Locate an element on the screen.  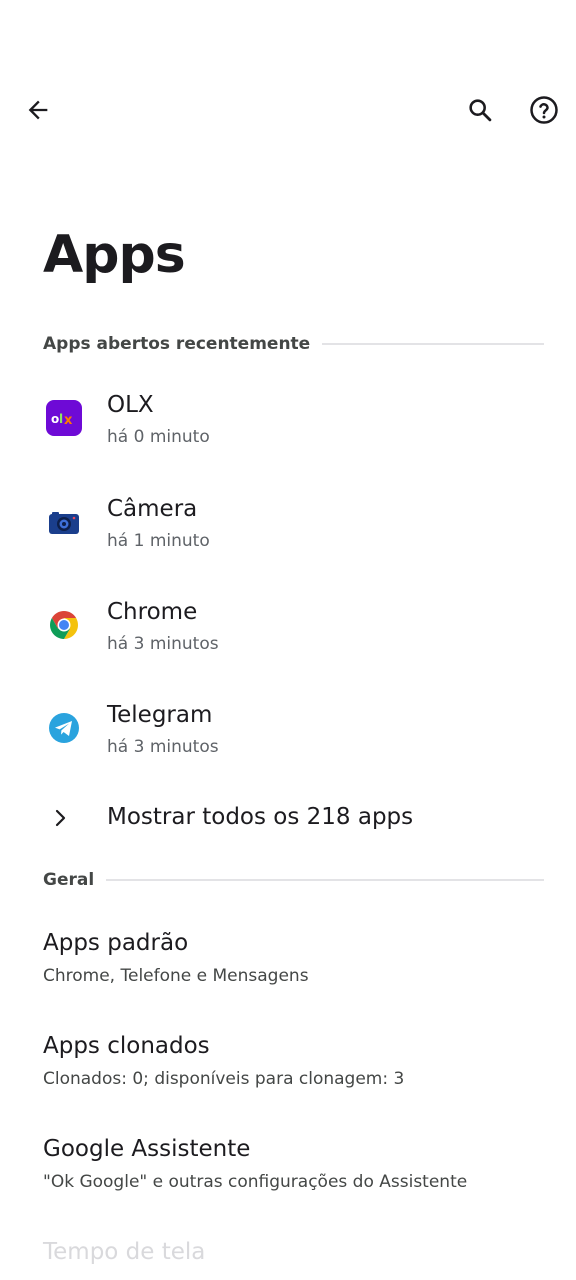
olx-app-icon: o l x is located at coordinates (64, 418).